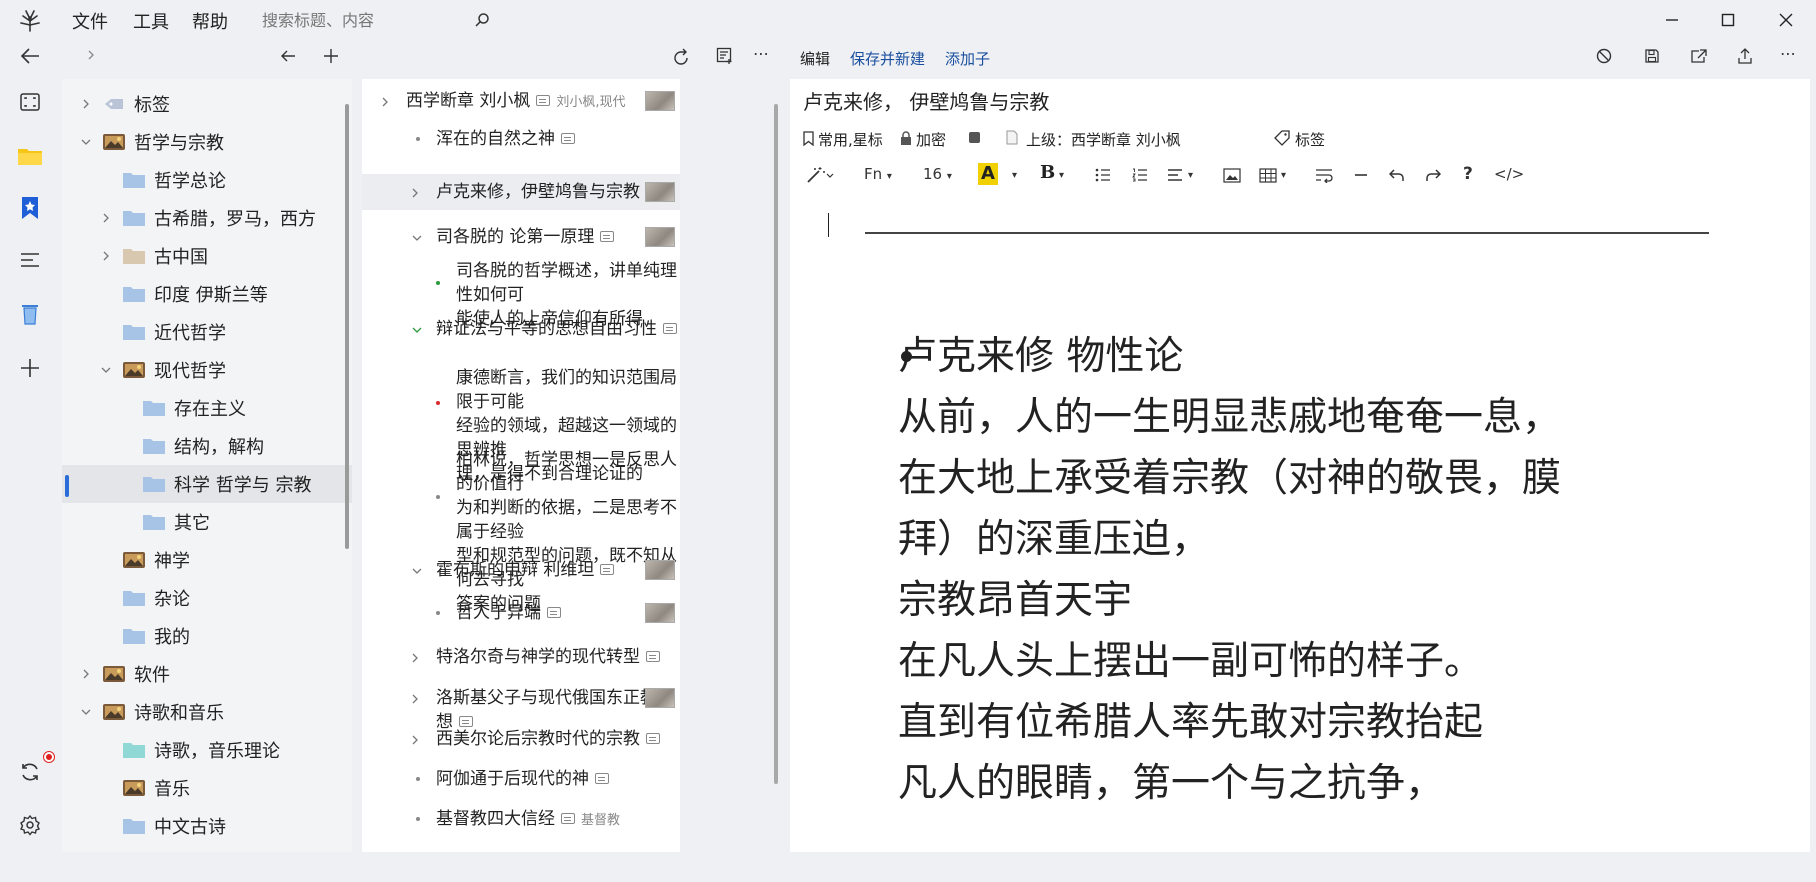 Image resolution: width=1816 pixels, height=882 pixels. What do you see at coordinates (1468, 174) in the screenshot?
I see `help-button: ?` at bounding box center [1468, 174].